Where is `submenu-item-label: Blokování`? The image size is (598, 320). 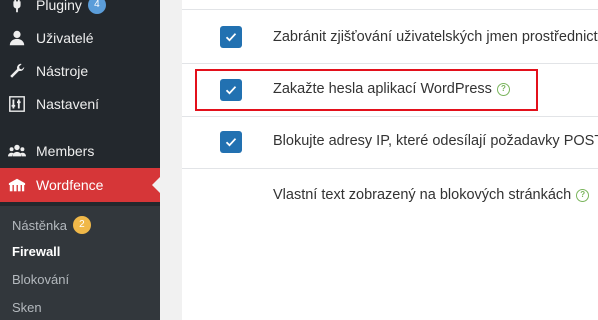 submenu-item-label: Blokování is located at coordinates (41, 279).